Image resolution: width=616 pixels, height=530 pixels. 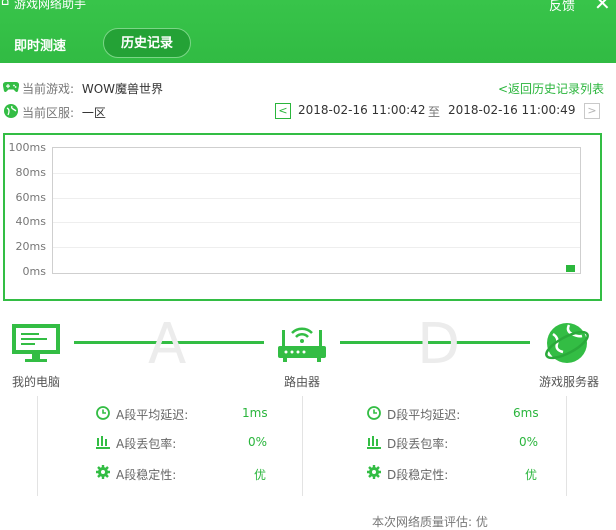 What do you see at coordinates (93, 113) in the screenshot?
I see `current-region-value: 一区` at bounding box center [93, 113].